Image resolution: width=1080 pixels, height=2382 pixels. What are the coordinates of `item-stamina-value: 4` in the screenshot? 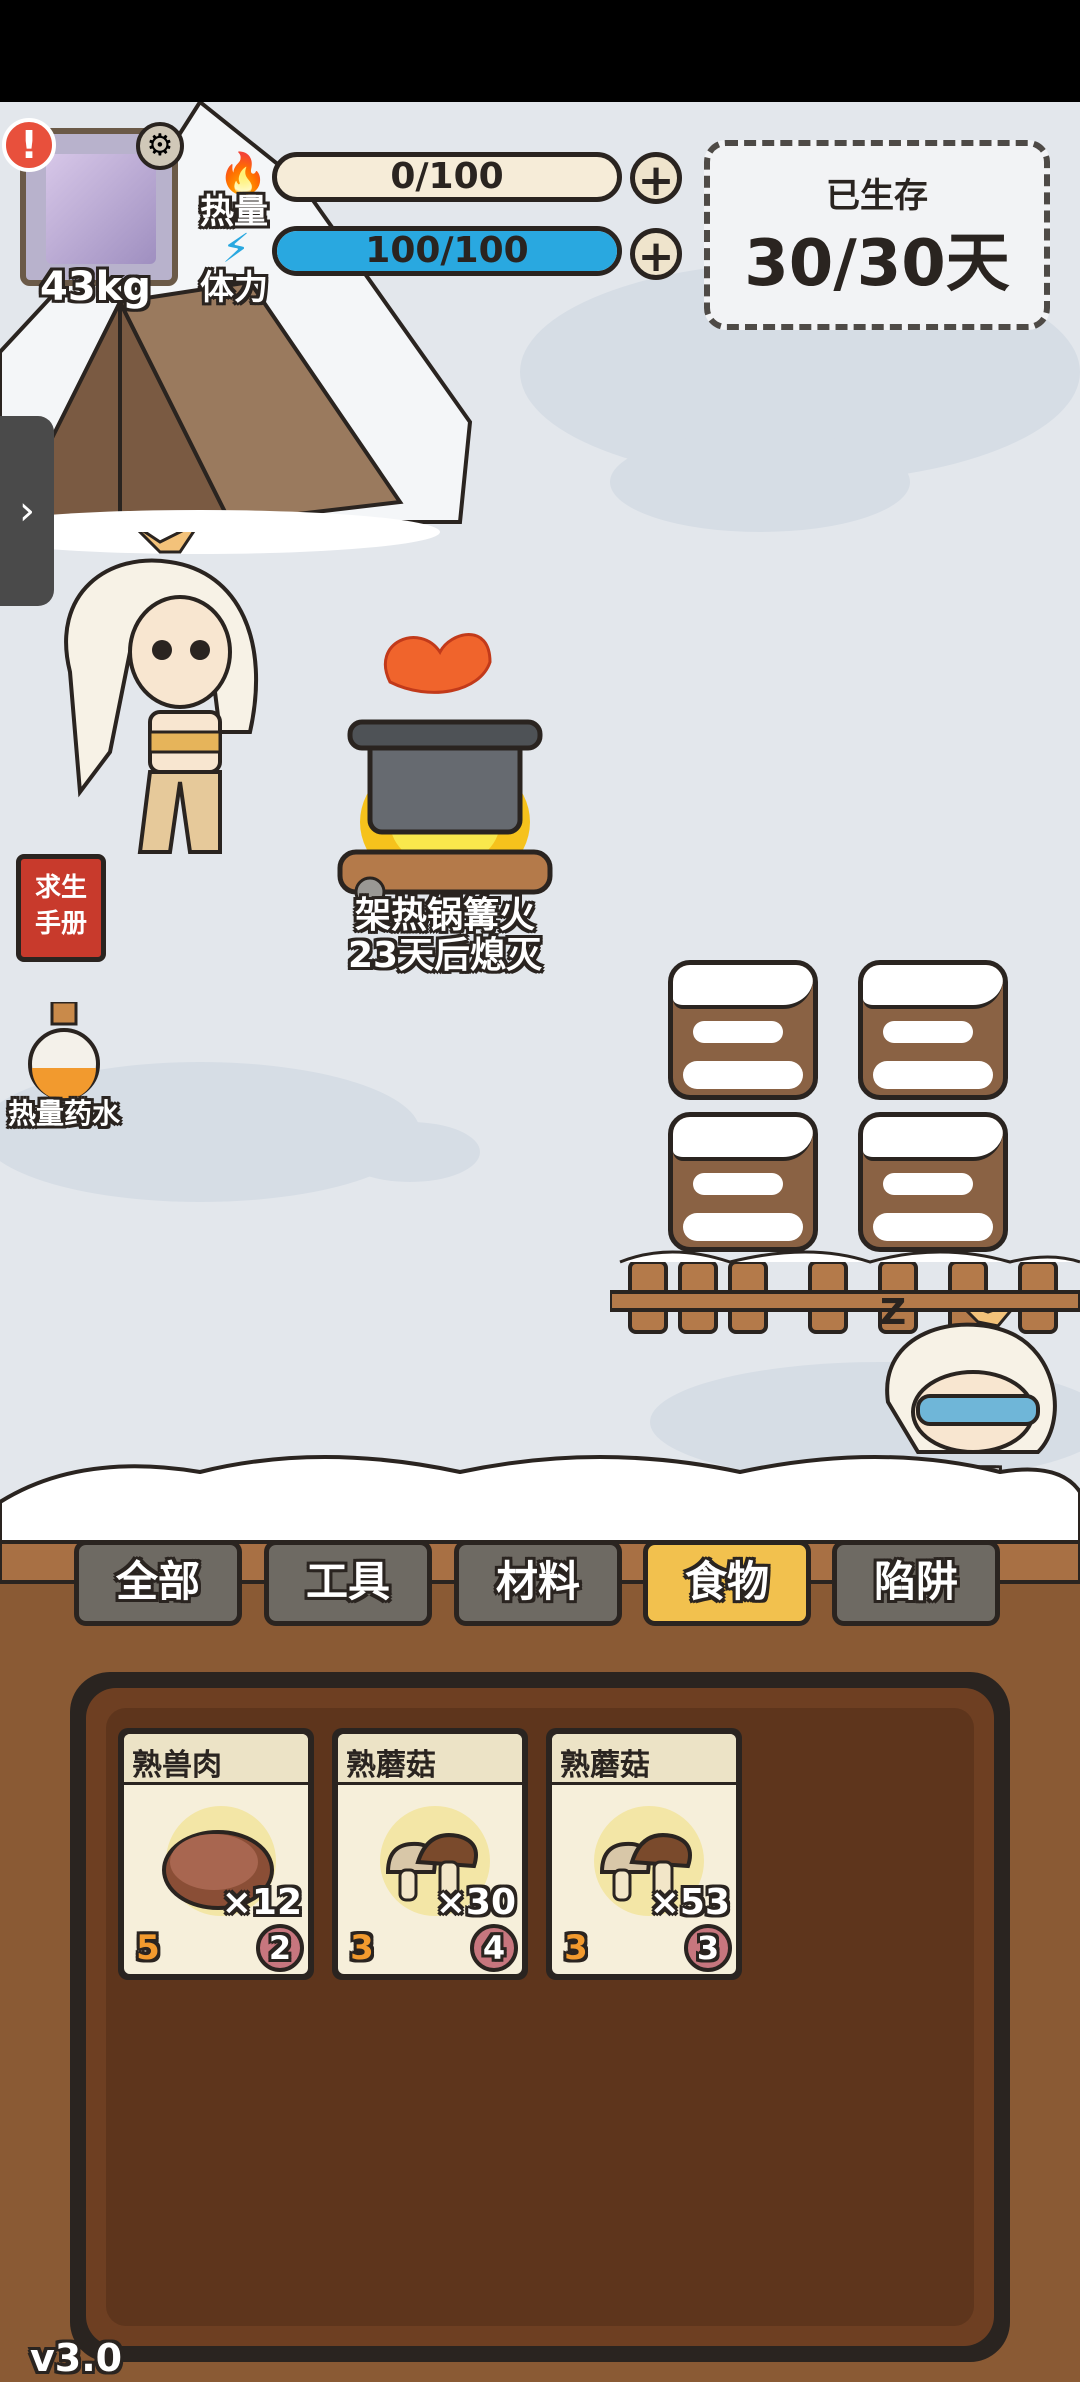 It's located at (494, 1948).